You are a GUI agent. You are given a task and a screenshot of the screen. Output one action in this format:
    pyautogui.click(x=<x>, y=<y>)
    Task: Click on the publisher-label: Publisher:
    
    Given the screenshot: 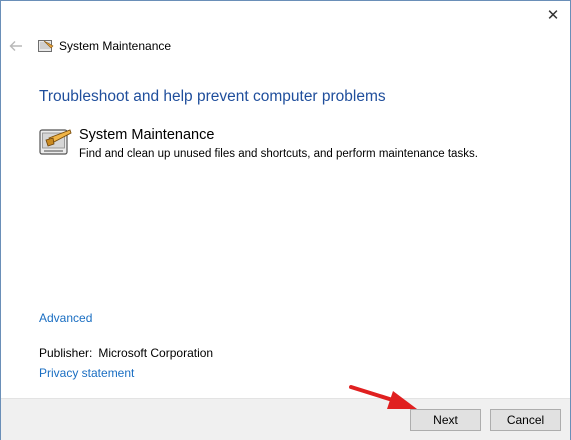 What is the action you would take?
    pyautogui.click(x=66, y=353)
    